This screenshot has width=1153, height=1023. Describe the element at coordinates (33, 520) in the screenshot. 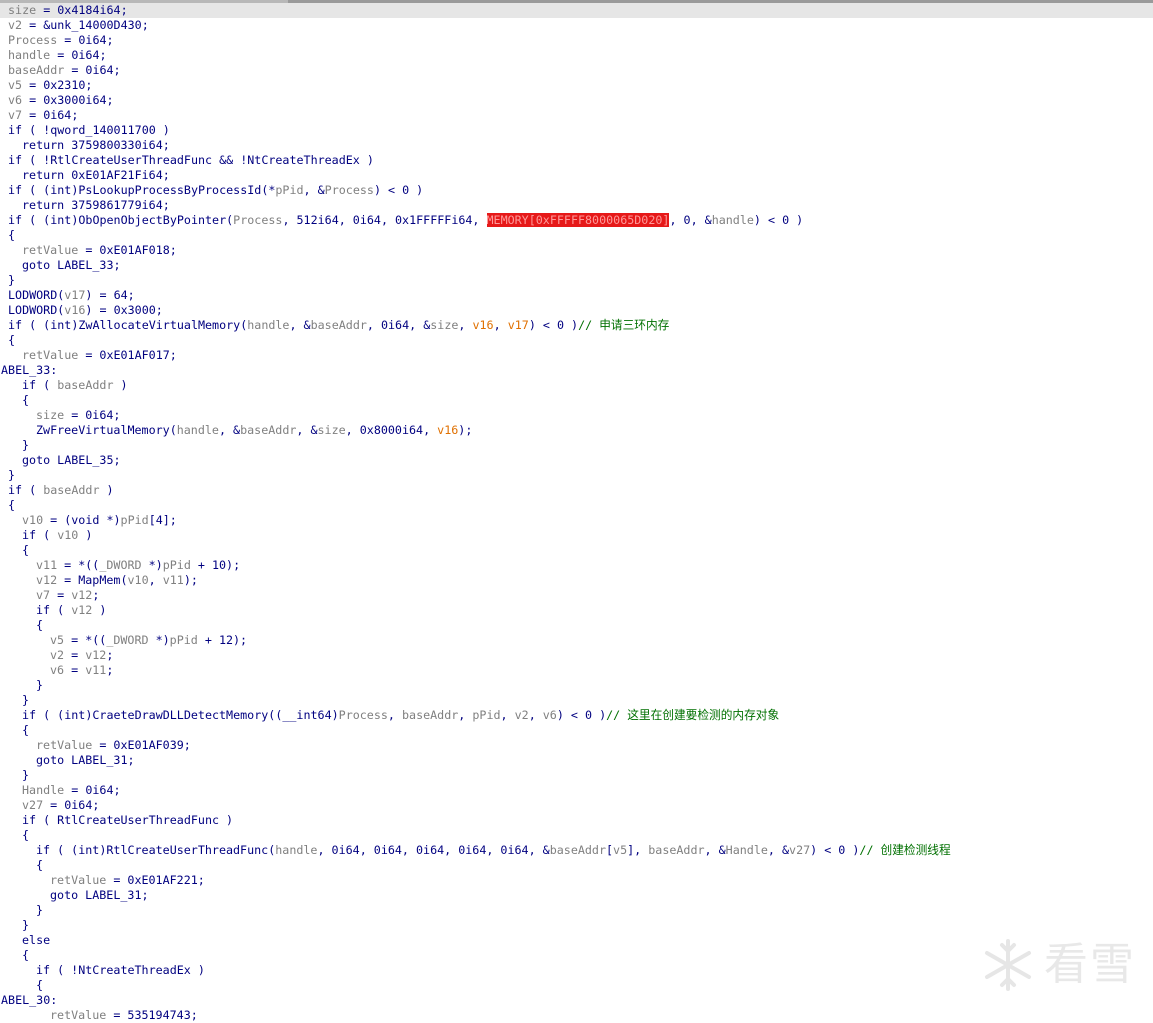

I see `code-token: v10` at that location.